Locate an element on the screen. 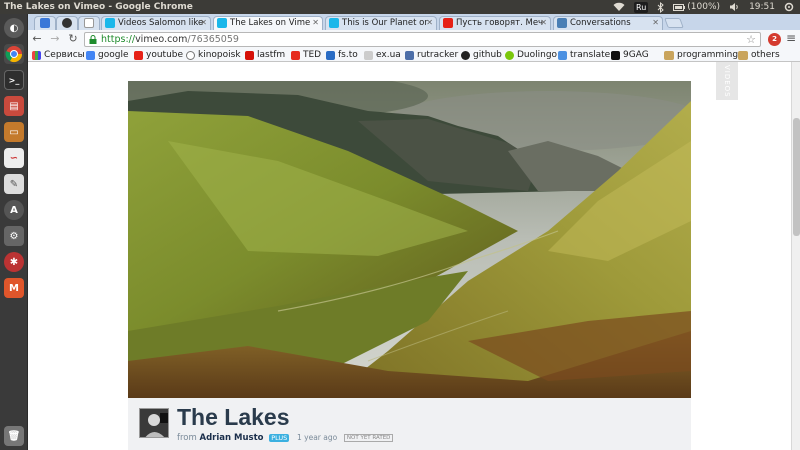  files-icon: ▭ is located at coordinates (14, 132).